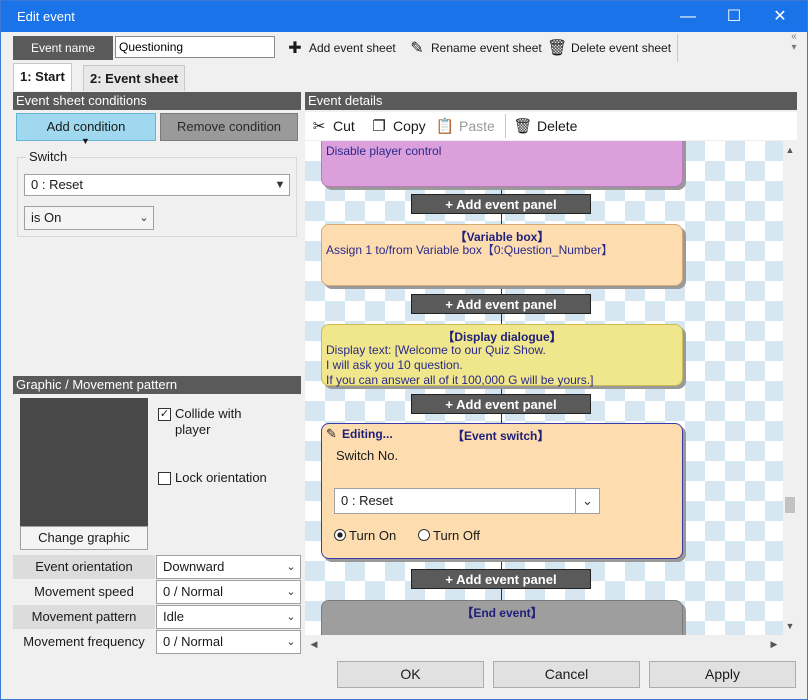 The height and width of the screenshot is (700, 808). I want to click on switch-number-select: 0 : Reset ⌄, so click(467, 501).